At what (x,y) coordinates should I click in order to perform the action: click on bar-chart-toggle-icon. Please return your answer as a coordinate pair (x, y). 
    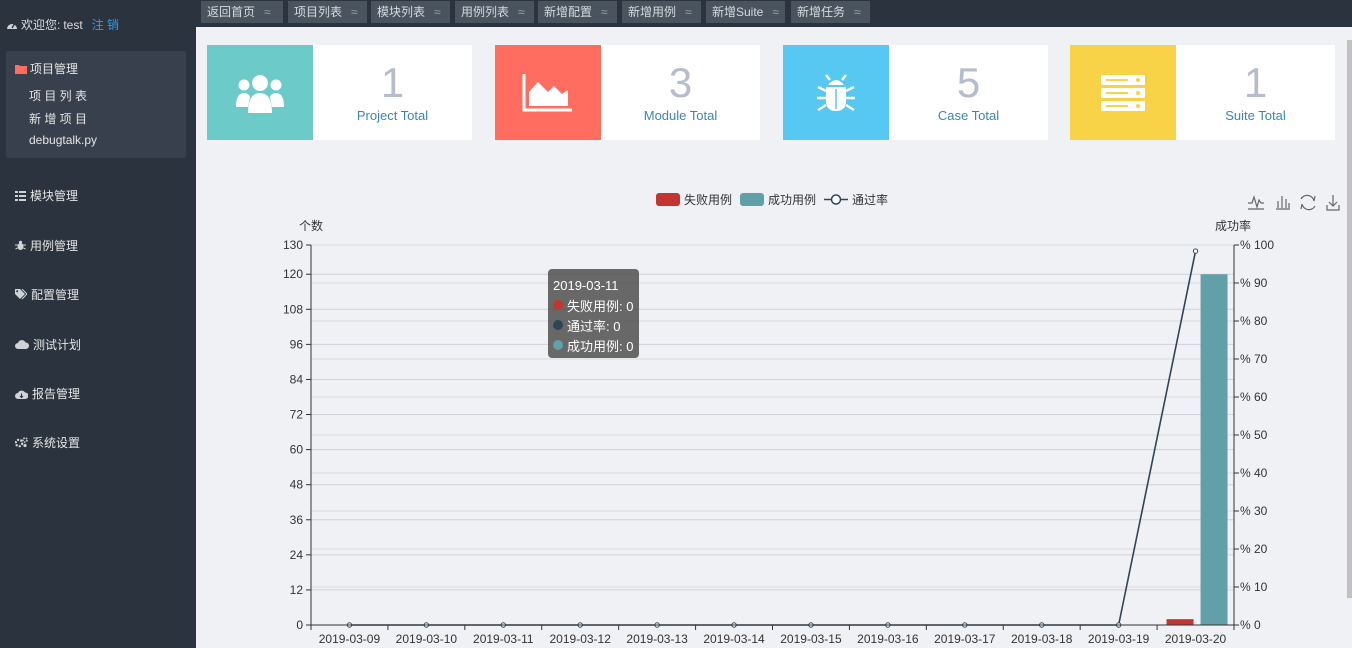
    Looking at the image, I should click on (1283, 203).